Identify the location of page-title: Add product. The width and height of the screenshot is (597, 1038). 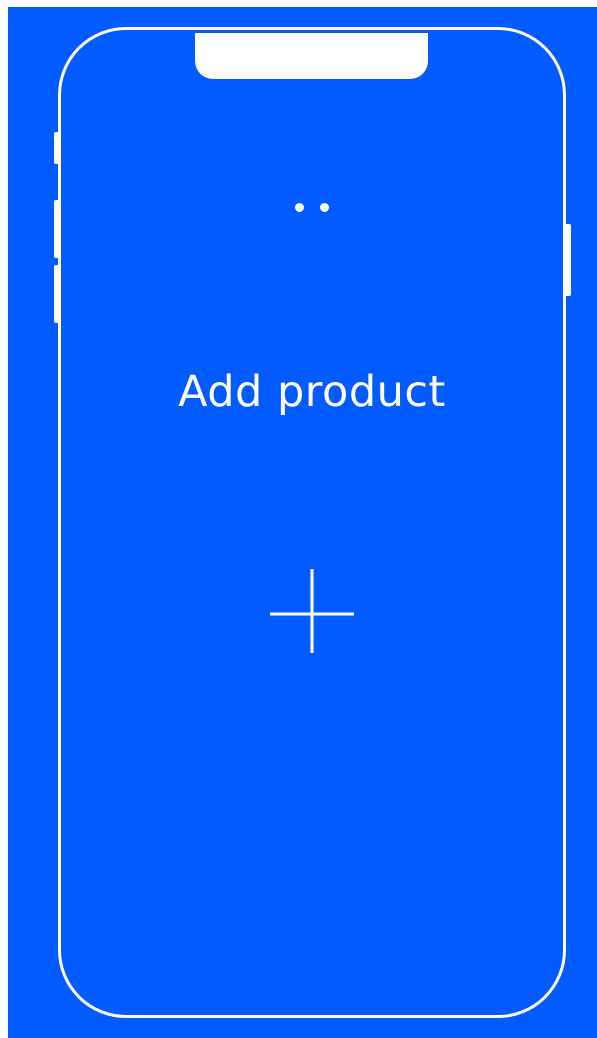
(312, 392).